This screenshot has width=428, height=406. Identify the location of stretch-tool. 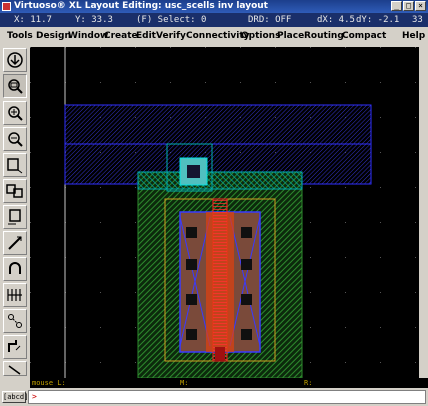
(15, 165).